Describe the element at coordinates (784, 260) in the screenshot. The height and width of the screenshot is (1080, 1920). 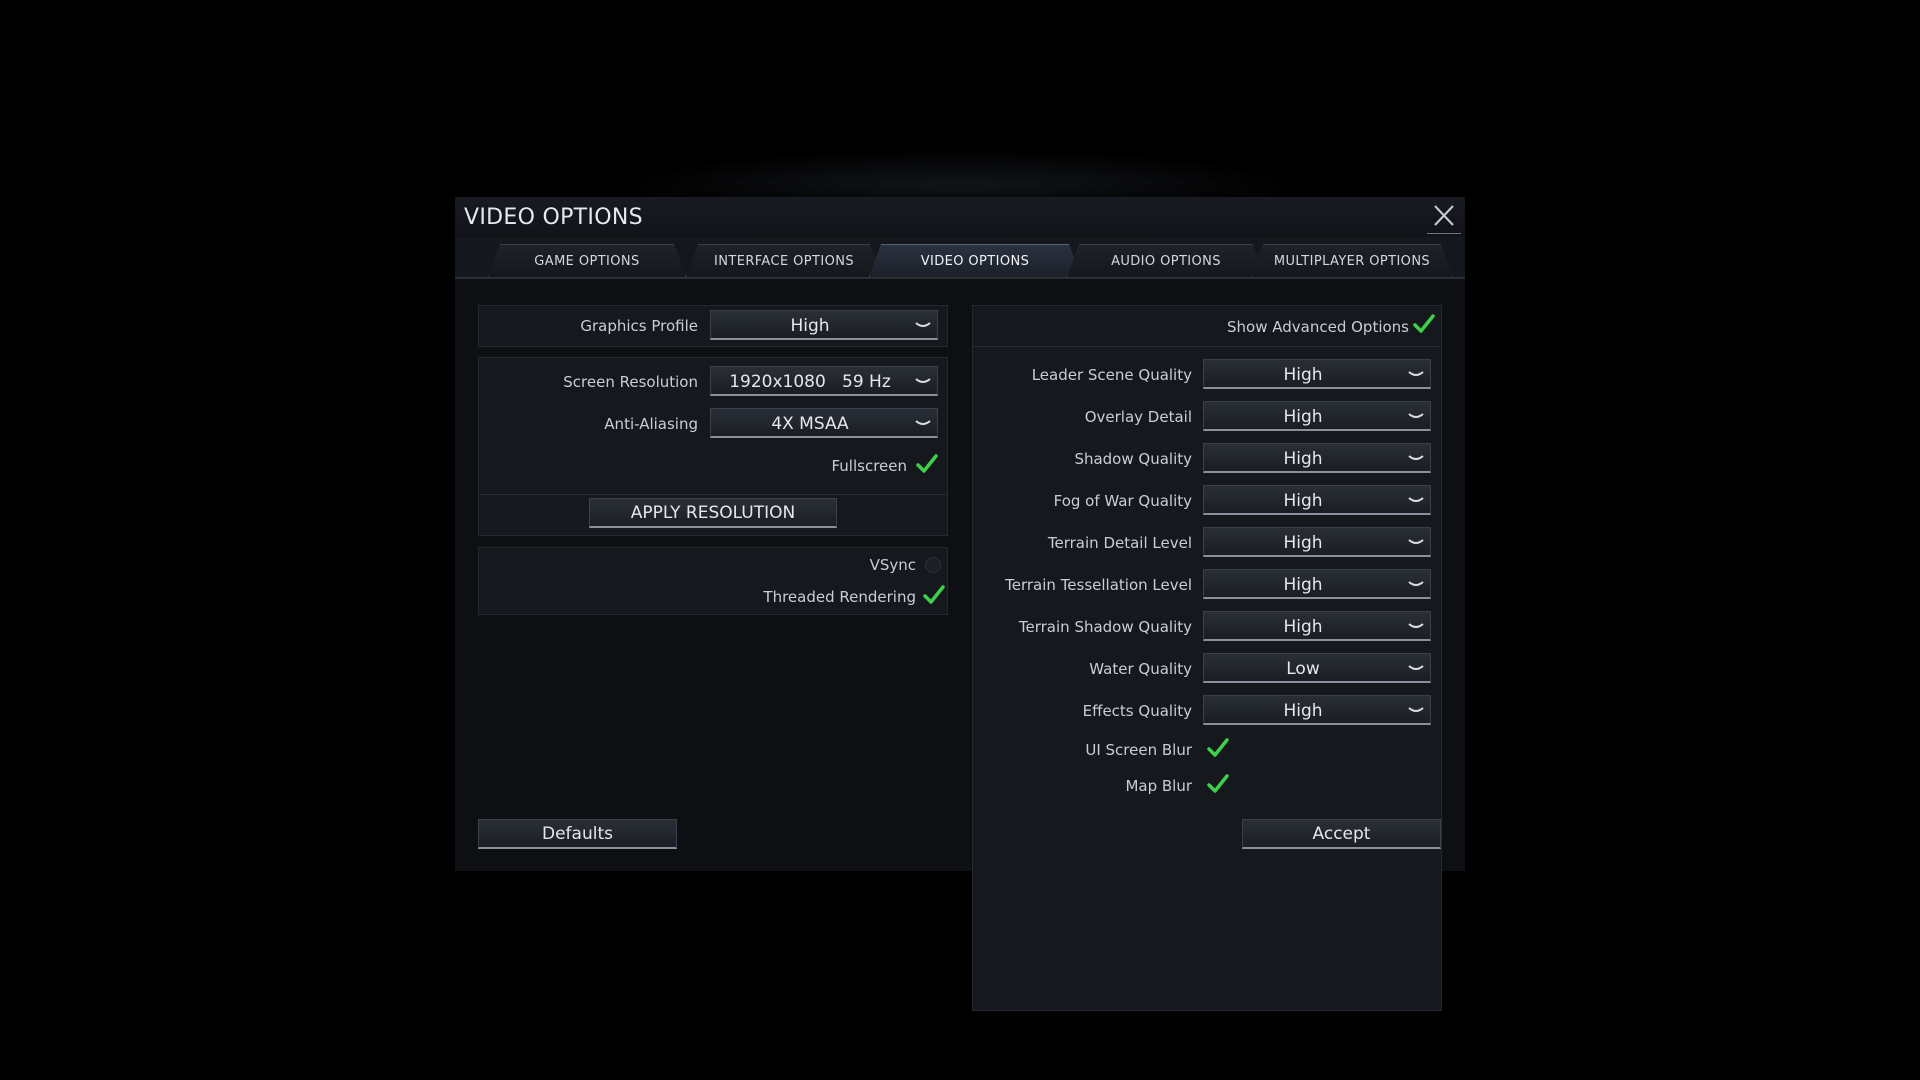
I see `tab-interface-options: INTERFACE OPTIONS` at that location.